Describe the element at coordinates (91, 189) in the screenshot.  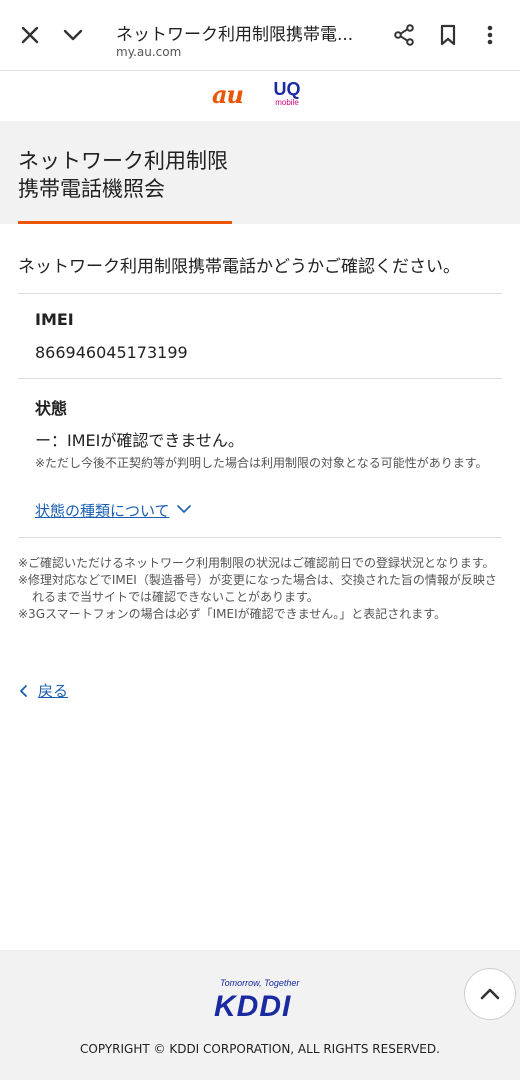
I see `page-title-line2: 携帯電話機照会` at that location.